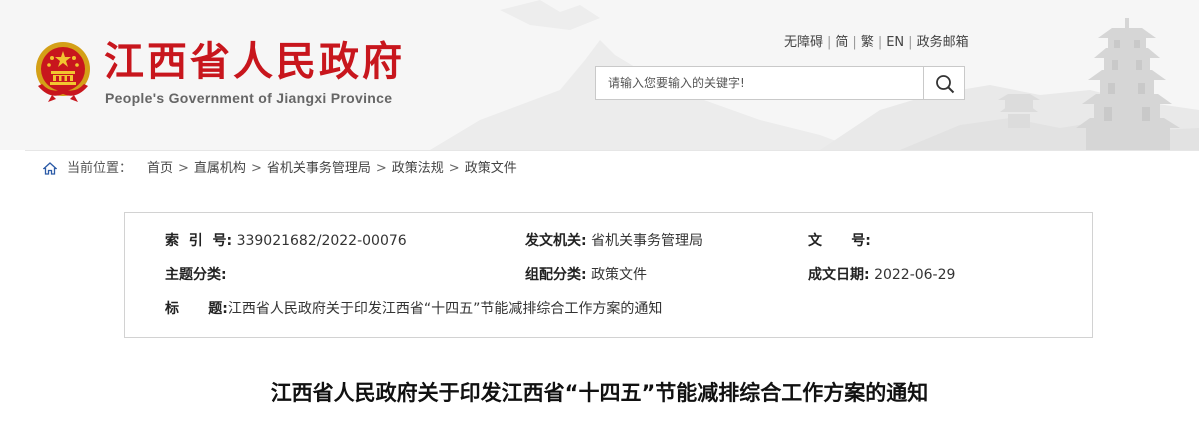 The image size is (1199, 426). I want to click on national-emblem-icon, so click(63, 72).